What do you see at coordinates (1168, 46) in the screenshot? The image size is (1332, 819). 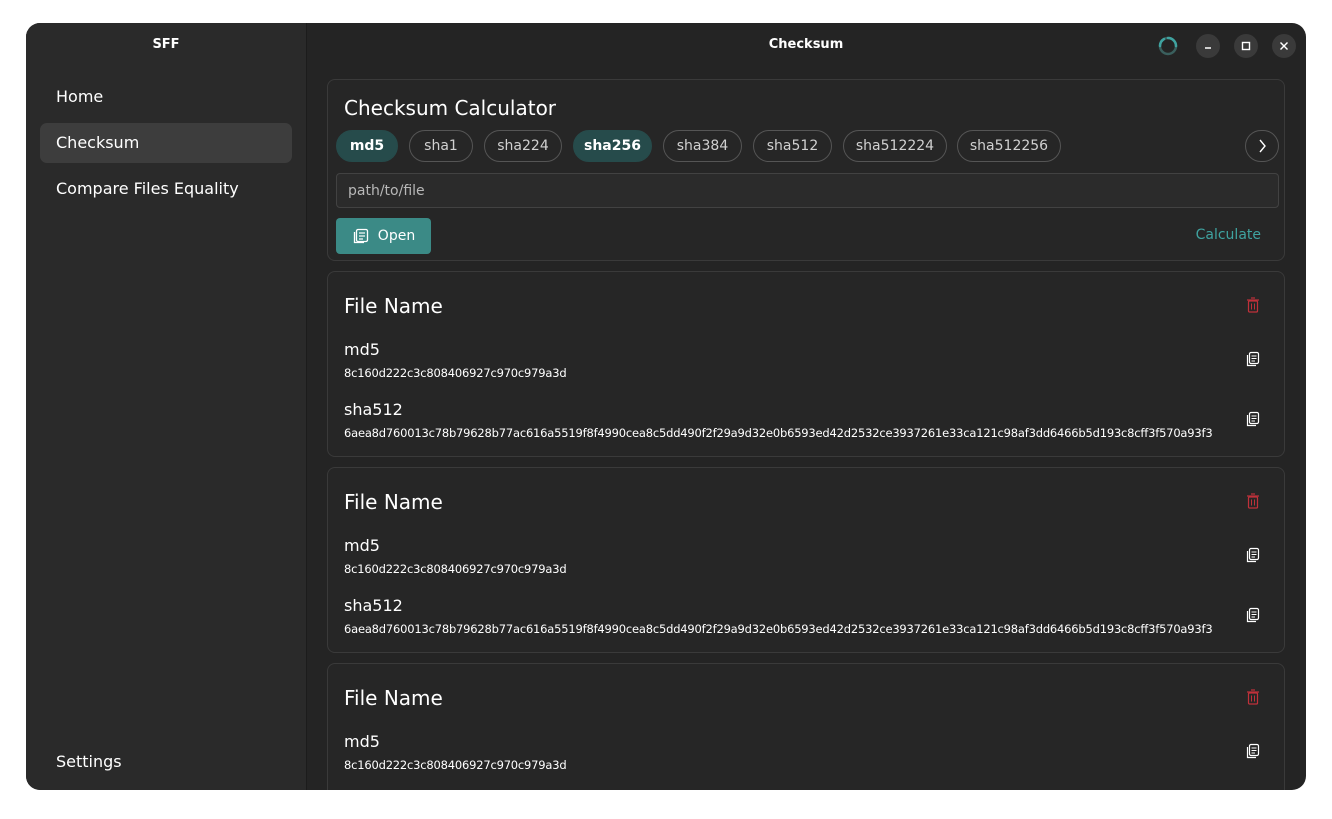 I see `spinner-icon` at bounding box center [1168, 46].